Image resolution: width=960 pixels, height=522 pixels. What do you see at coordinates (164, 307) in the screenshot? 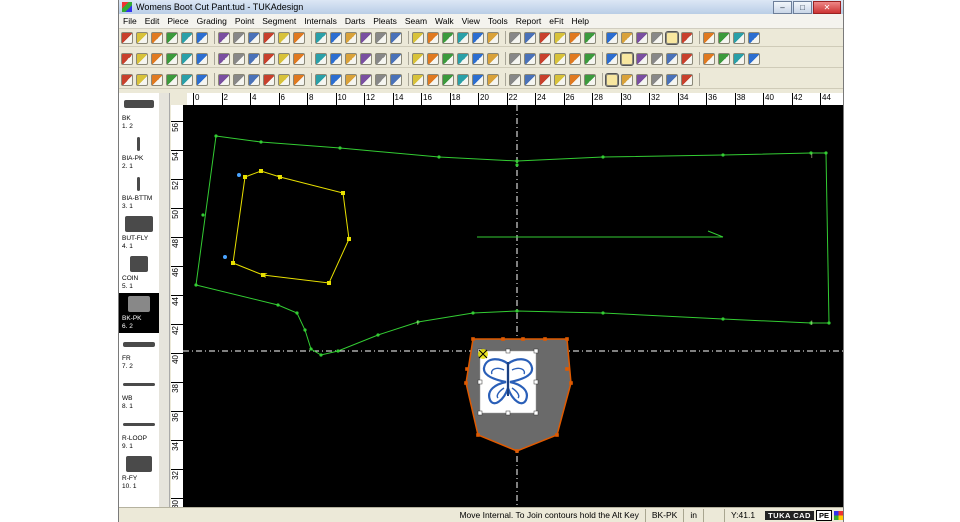
I see `piece-list-scrollbar` at bounding box center [164, 307].